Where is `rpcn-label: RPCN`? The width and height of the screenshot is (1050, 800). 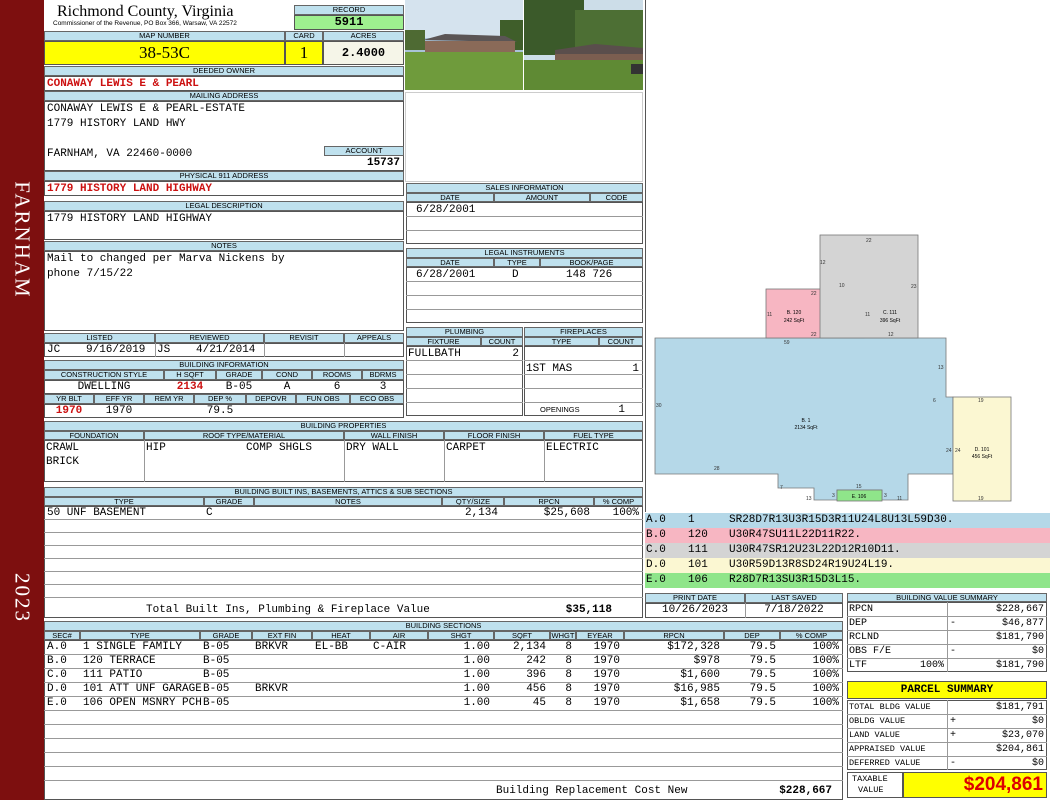
rpcn-label: RPCN is located at coordinates (861, 609).